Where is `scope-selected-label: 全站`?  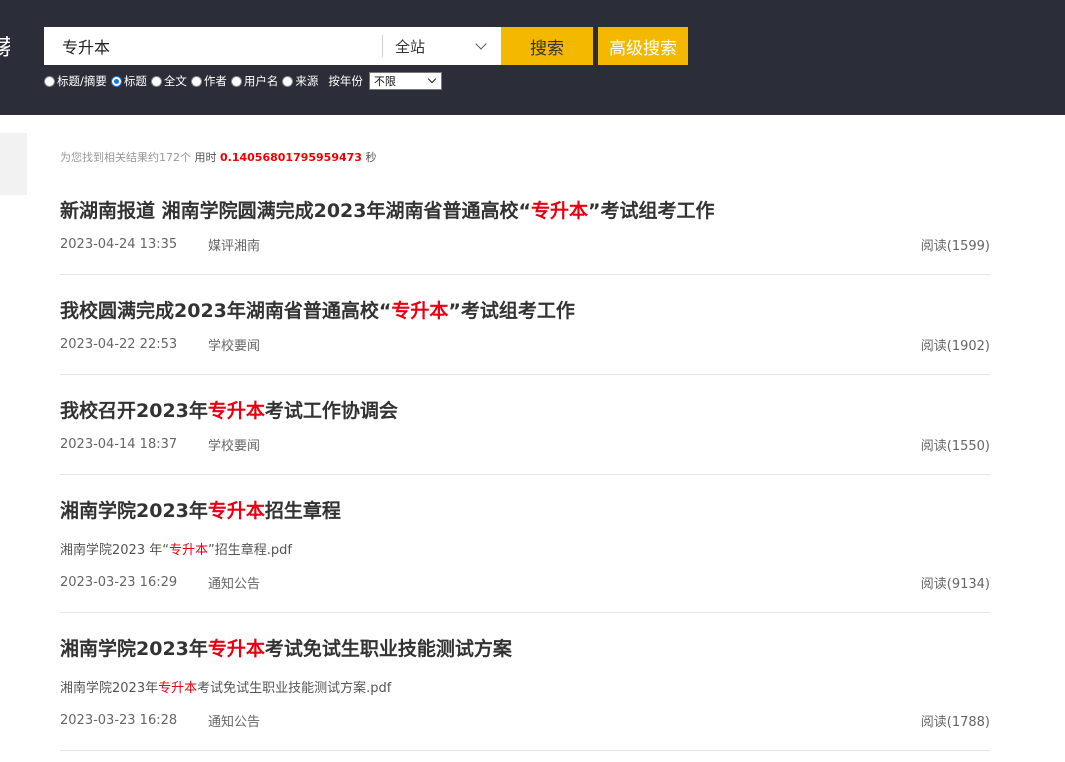 scope-selected-label: 全站 is located at coordinates (410, 46).